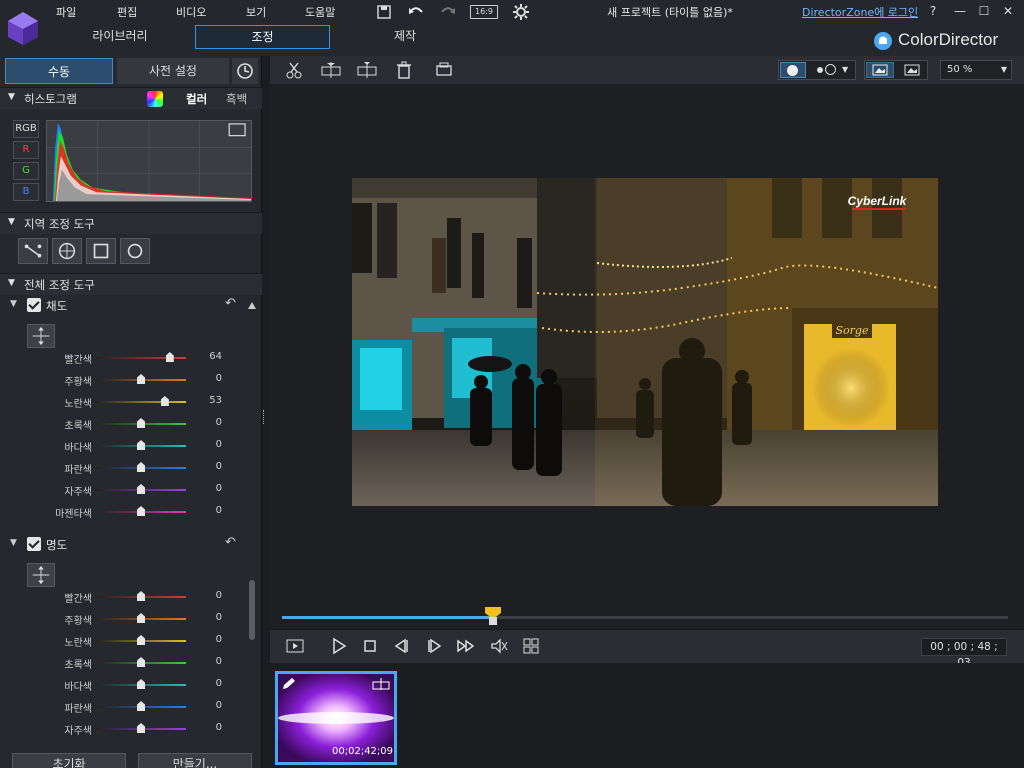 The width and height of the screenshot is (1024, 768). I want to click on history-clock-icon, so click(245, 71).